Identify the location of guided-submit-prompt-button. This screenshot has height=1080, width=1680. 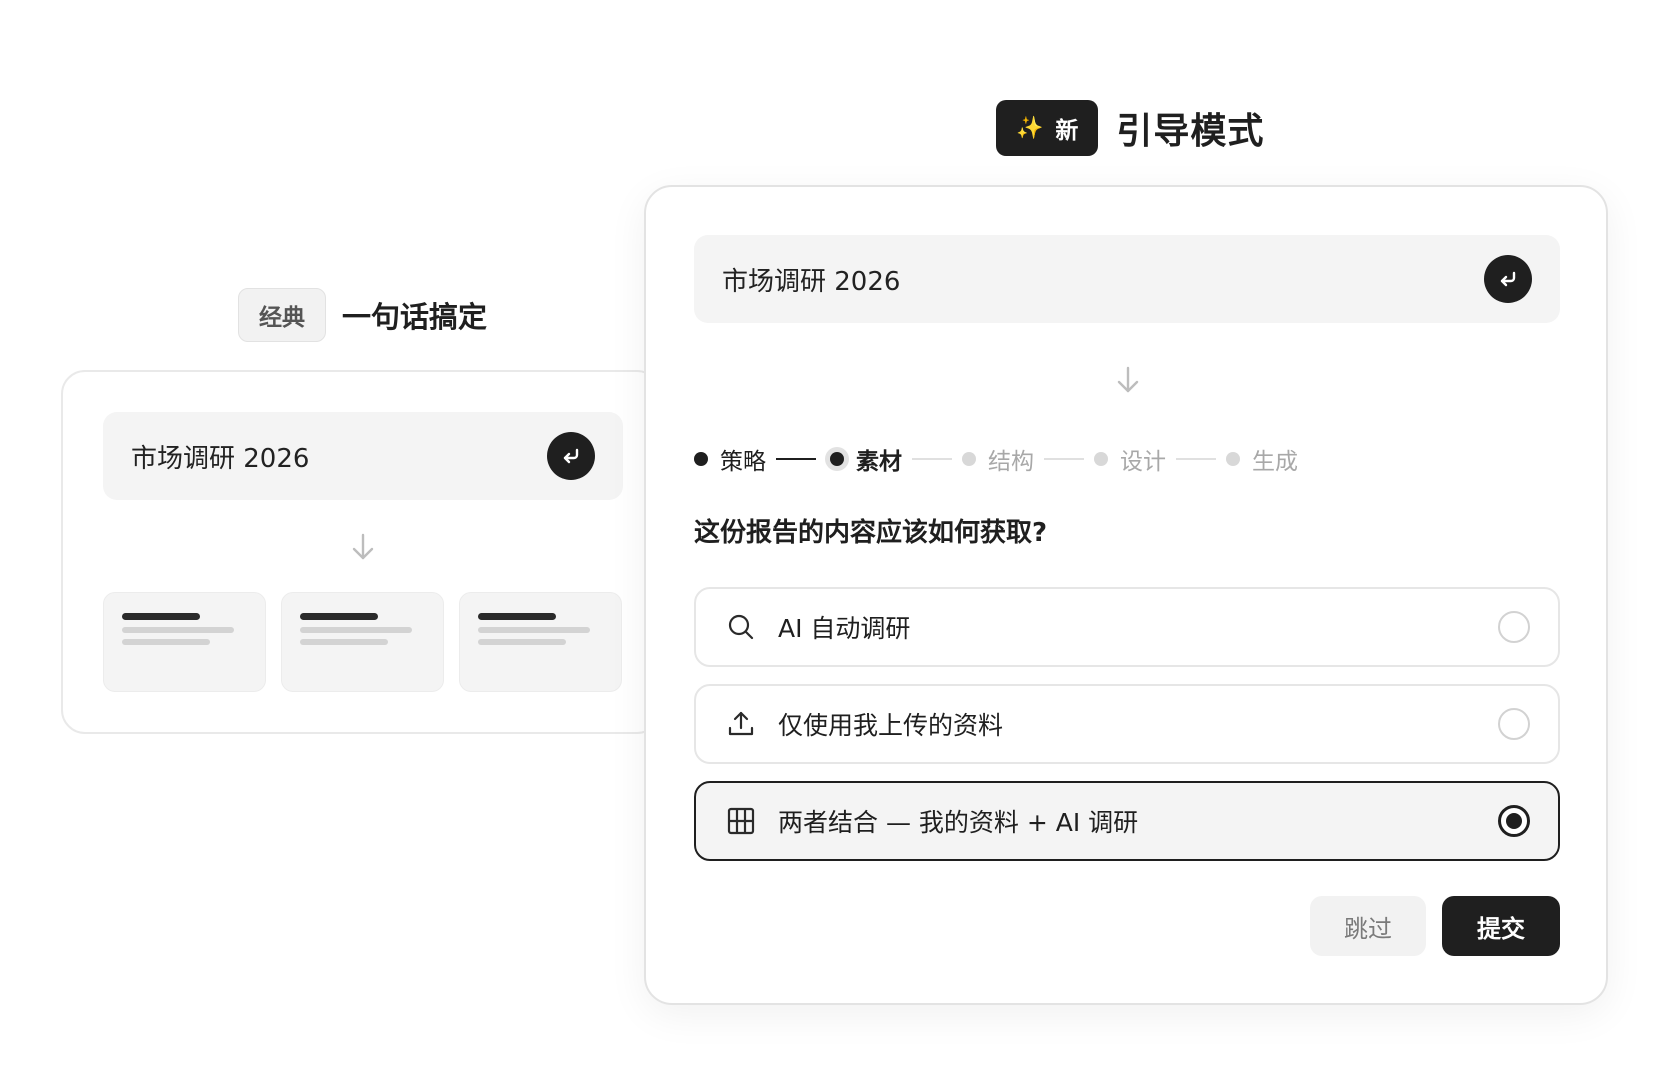
(1508, 279).